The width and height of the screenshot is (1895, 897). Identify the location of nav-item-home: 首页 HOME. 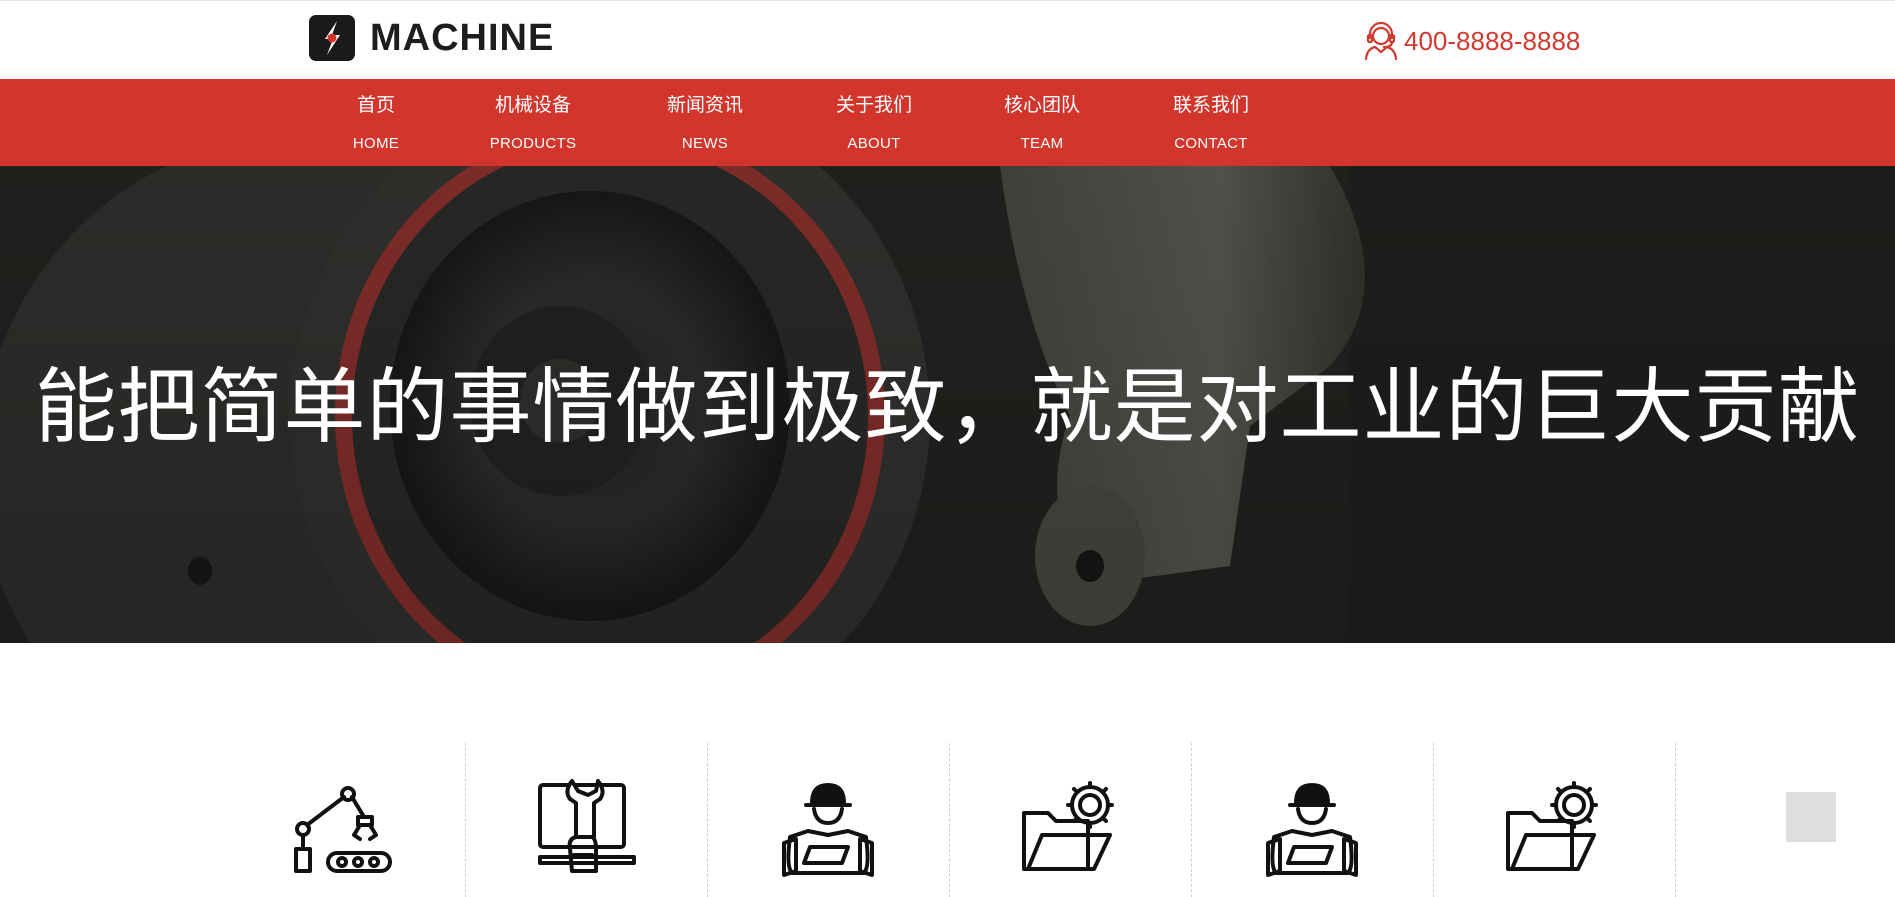
(376, 122).